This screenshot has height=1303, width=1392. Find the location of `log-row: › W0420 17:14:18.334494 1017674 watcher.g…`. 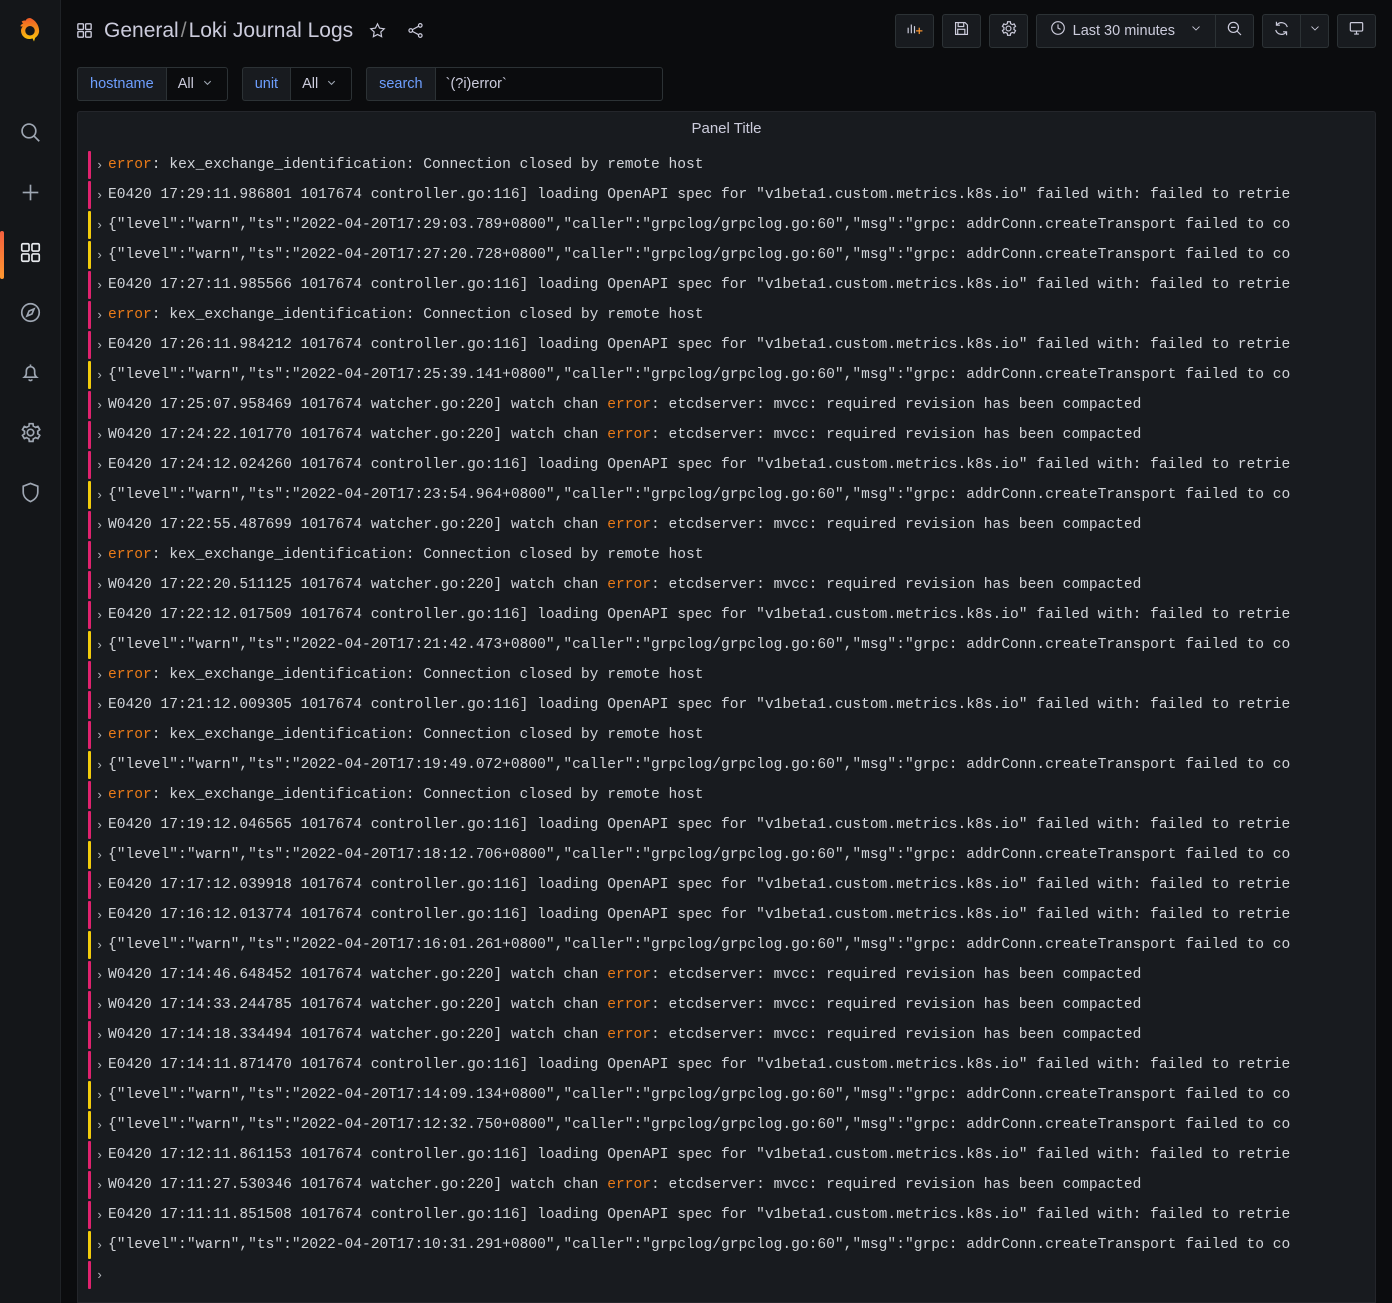

log-row: › W0420 17:14:18.334494 1017674 watcher.g… is located at coordinates (726, 1035).